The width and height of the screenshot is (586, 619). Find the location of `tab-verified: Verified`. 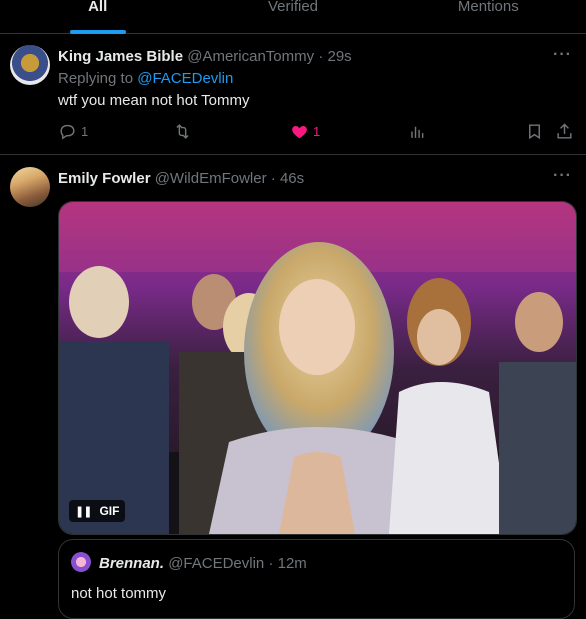

tab-verified: Verified is located at coordinates (292, 16).